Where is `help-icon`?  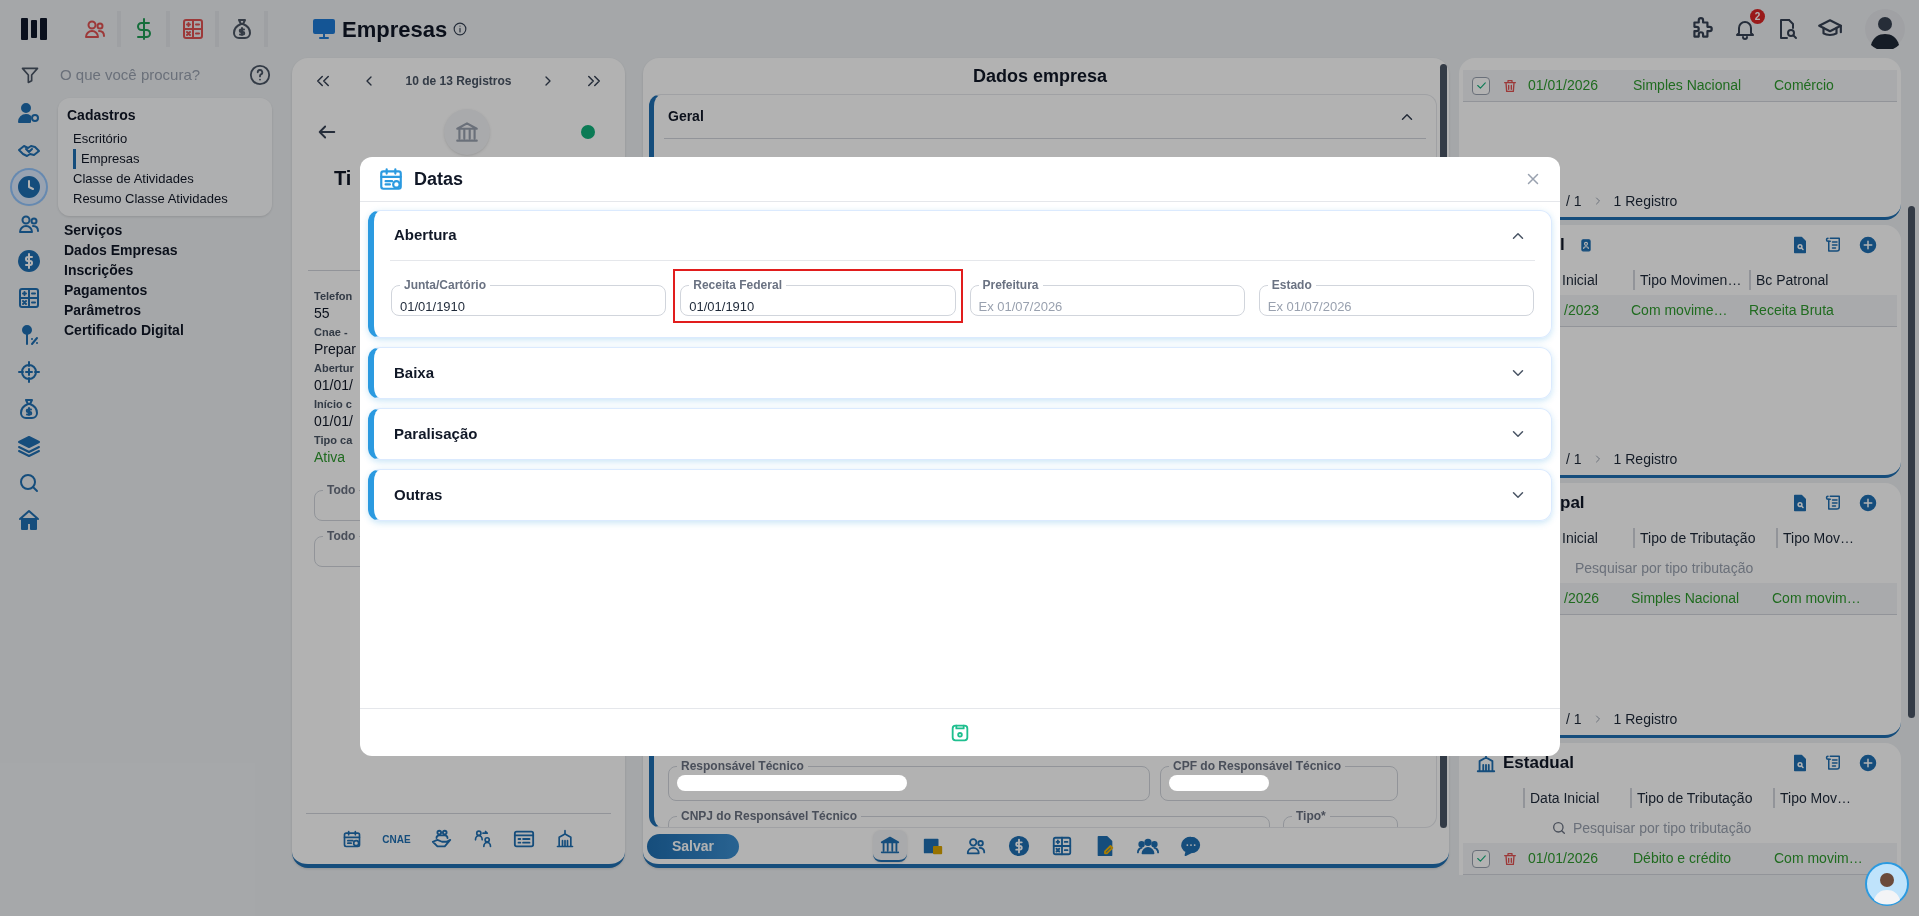 help-icon is located at coordinates (260, 75).